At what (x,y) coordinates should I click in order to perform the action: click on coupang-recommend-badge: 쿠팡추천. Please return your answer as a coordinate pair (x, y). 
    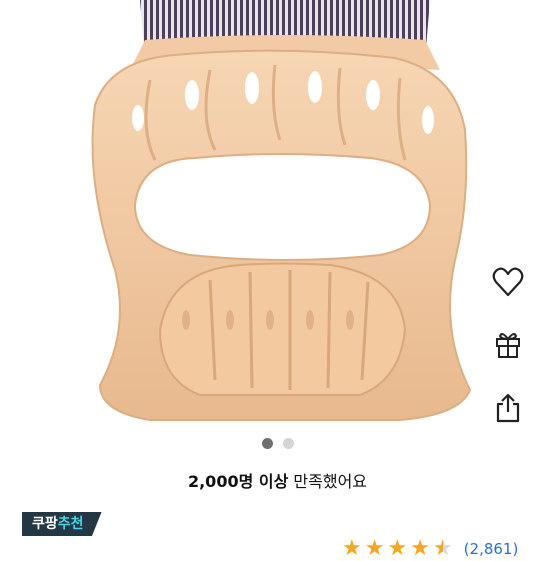
    Looking at the image, I should click on (62, 524).